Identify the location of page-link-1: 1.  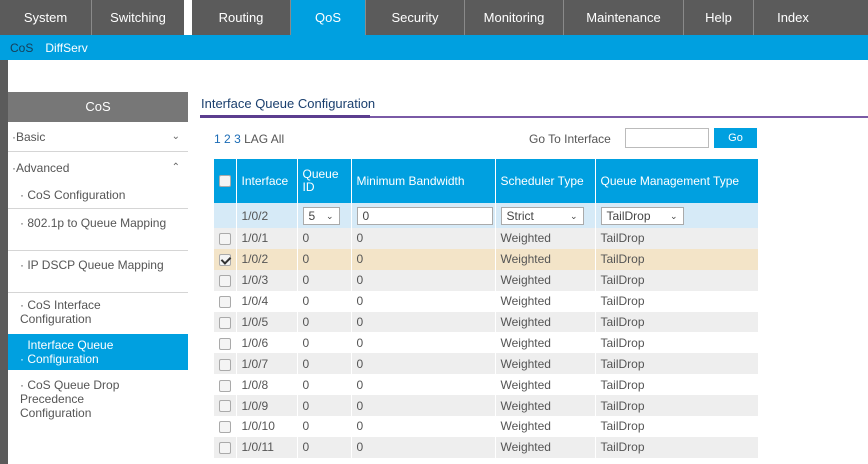
(217, 139).